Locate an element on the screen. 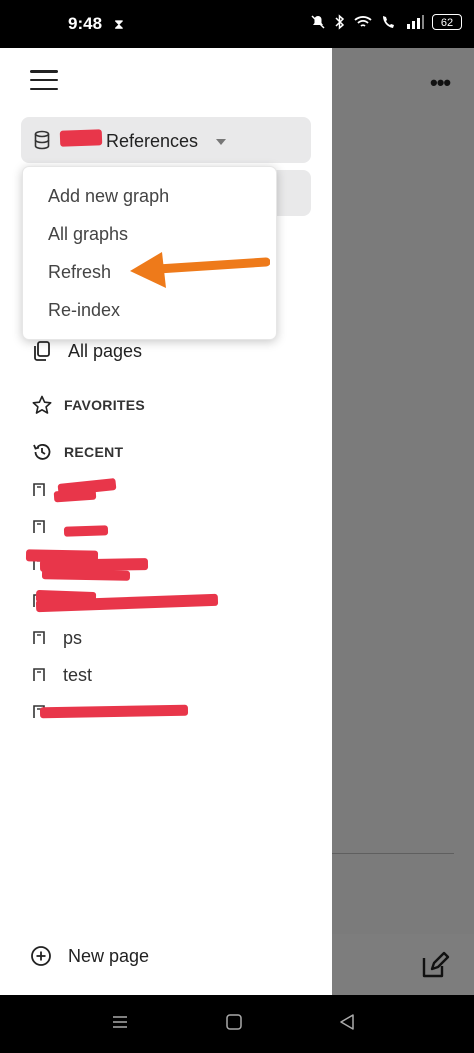 This screenshot has height=1053, width=474. system-navigation-bar is located at coordinates (237, 1024).